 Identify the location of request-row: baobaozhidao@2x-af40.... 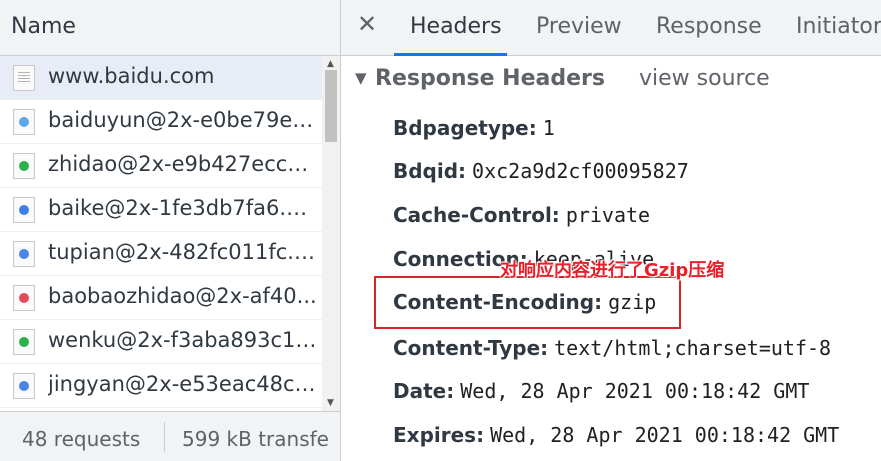
(161, 298).